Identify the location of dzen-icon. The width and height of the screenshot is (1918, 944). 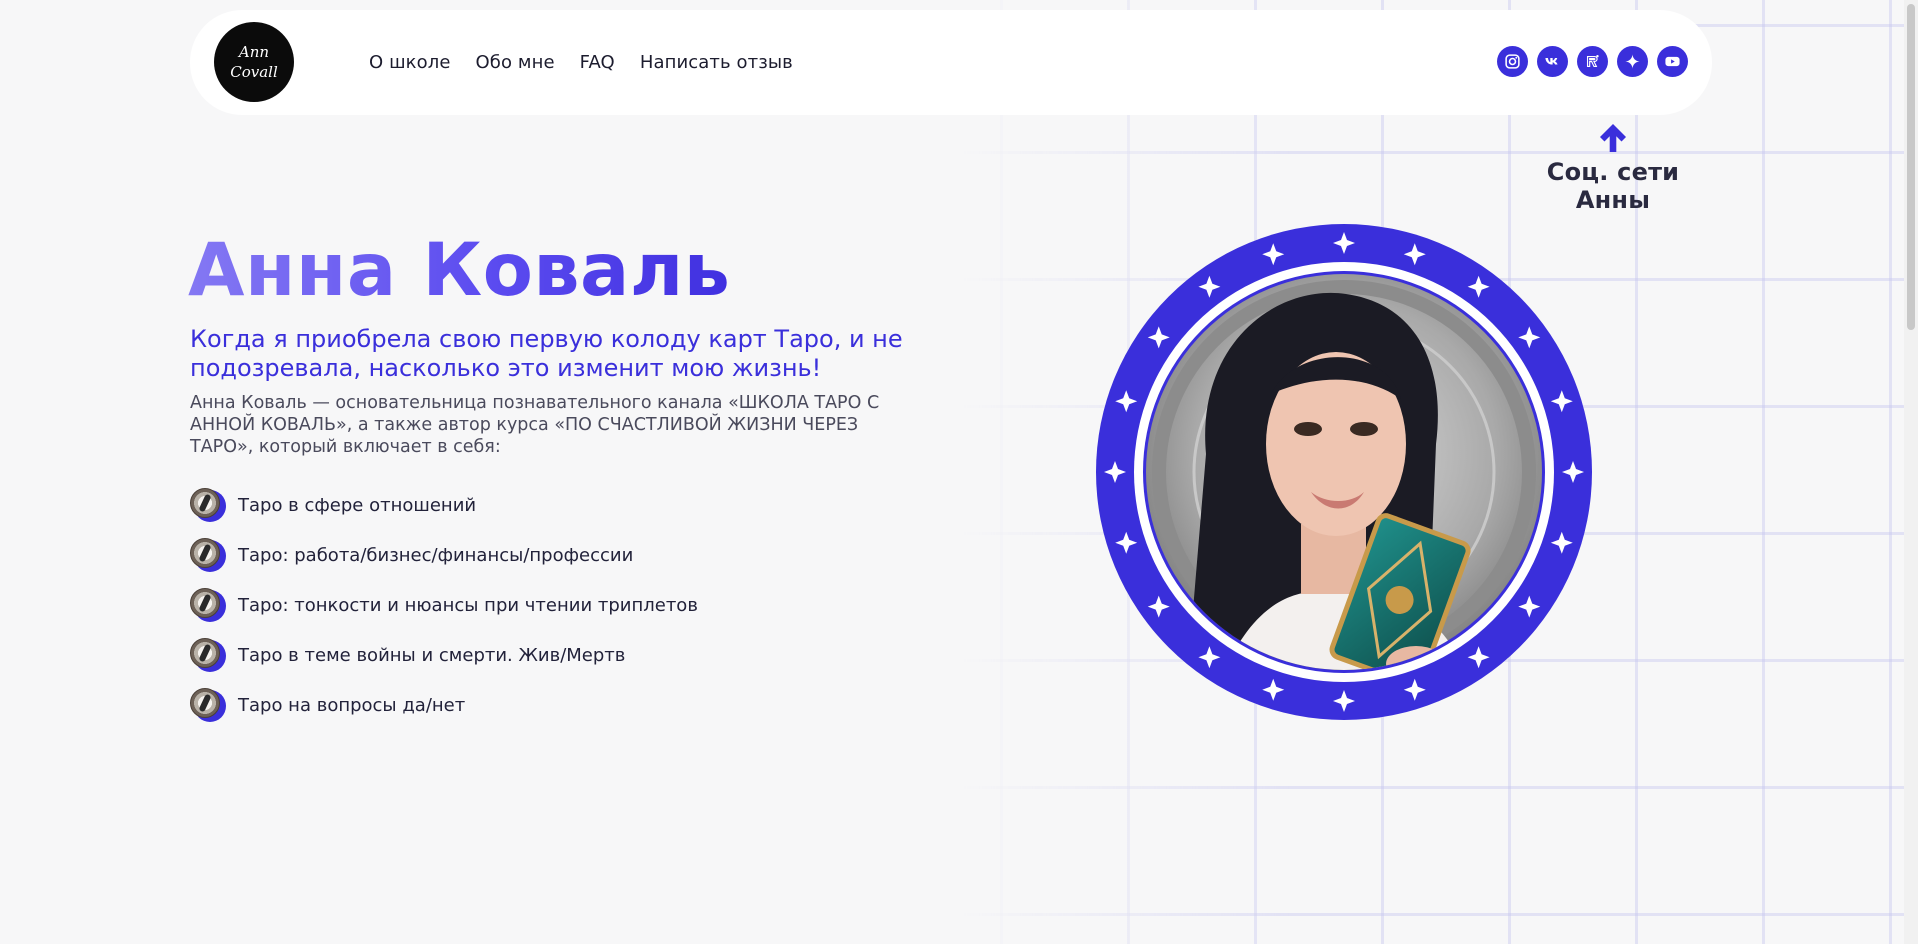
(1632, 61).